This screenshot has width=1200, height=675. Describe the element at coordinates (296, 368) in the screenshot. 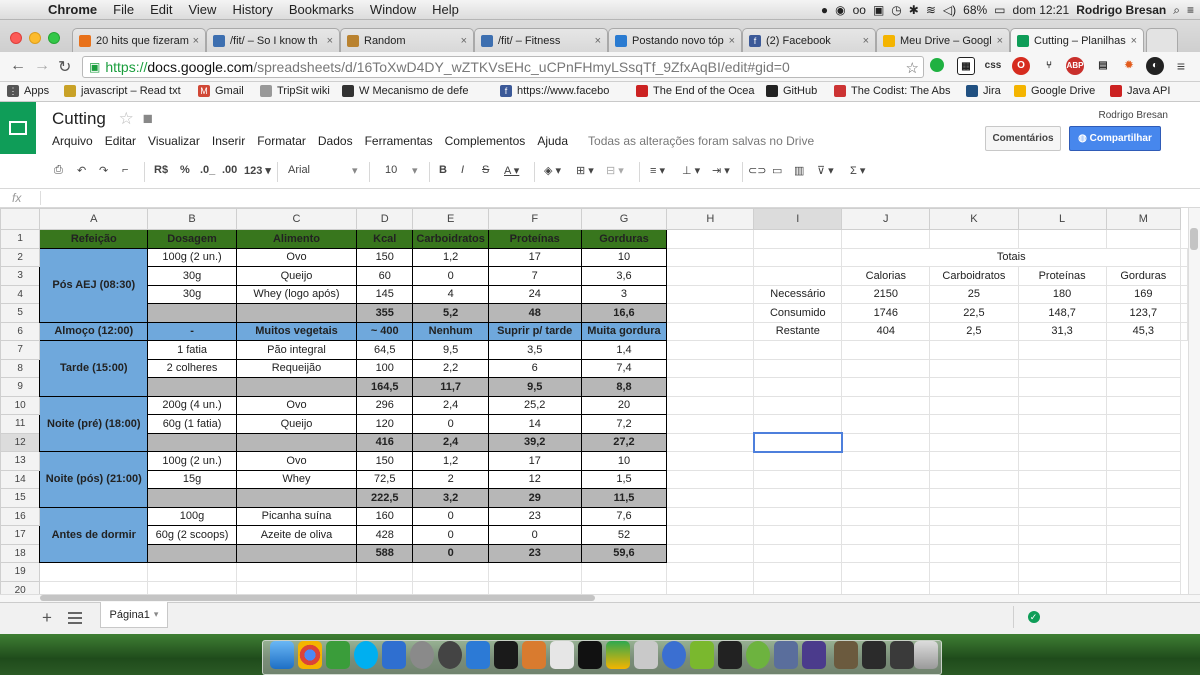

I see `cell: Requeijão` at that location.